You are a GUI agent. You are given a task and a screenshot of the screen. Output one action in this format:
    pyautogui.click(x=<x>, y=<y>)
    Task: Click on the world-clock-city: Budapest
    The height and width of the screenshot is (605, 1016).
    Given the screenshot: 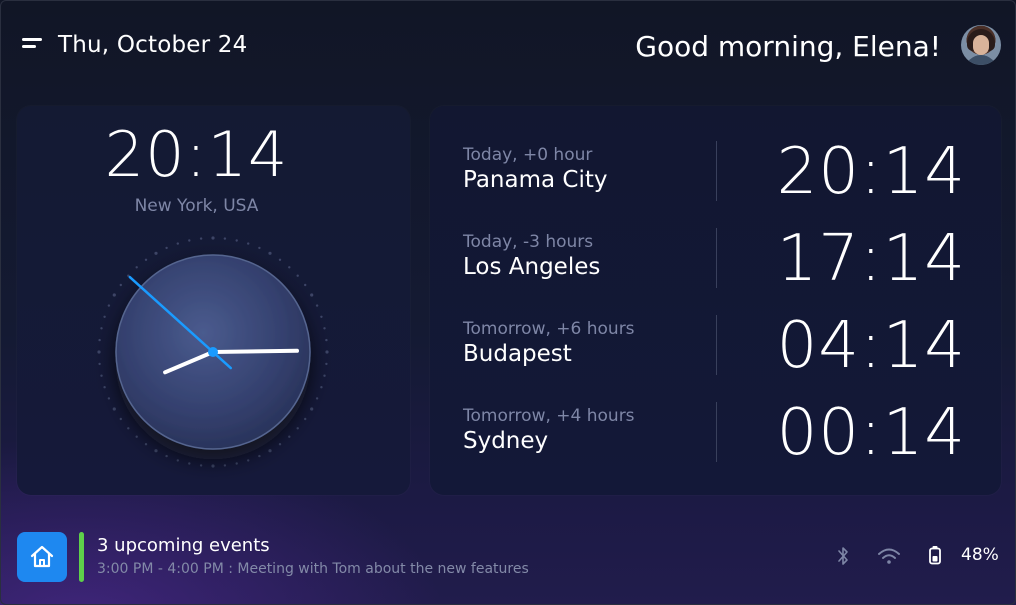 What is the action you would take?
    pyautogui.click(x=517, y=354)
    